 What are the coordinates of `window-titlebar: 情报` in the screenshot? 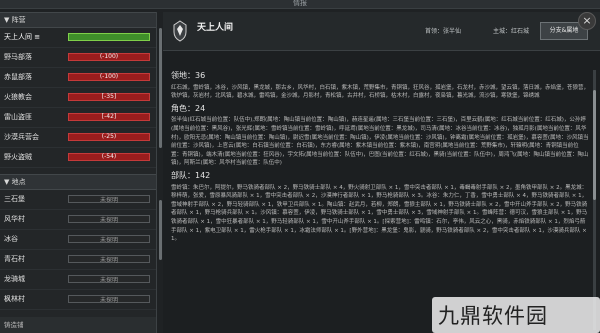 It's located at (300, 4).